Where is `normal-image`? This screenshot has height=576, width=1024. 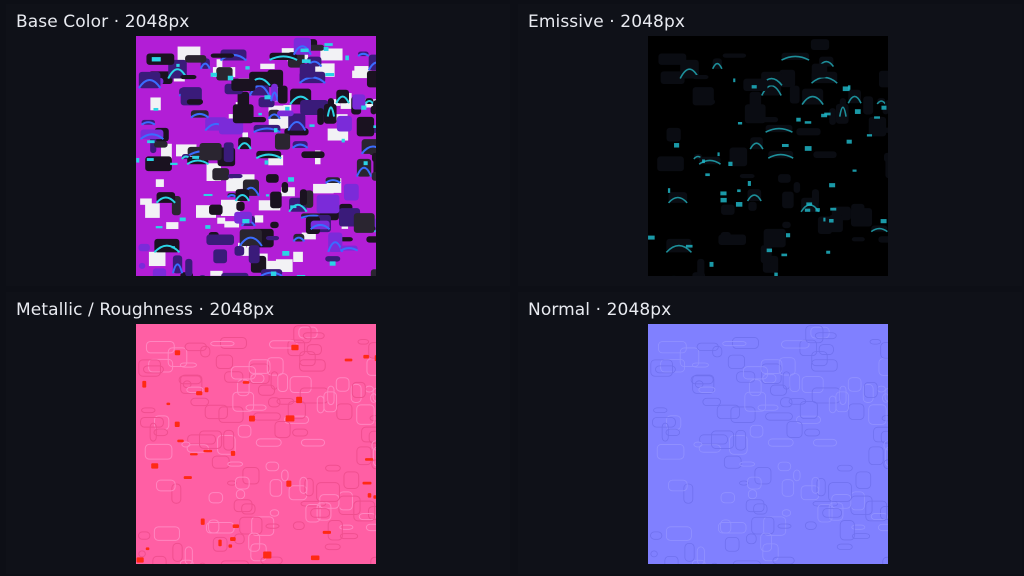 normal-image is located at coordinates (768, 444).